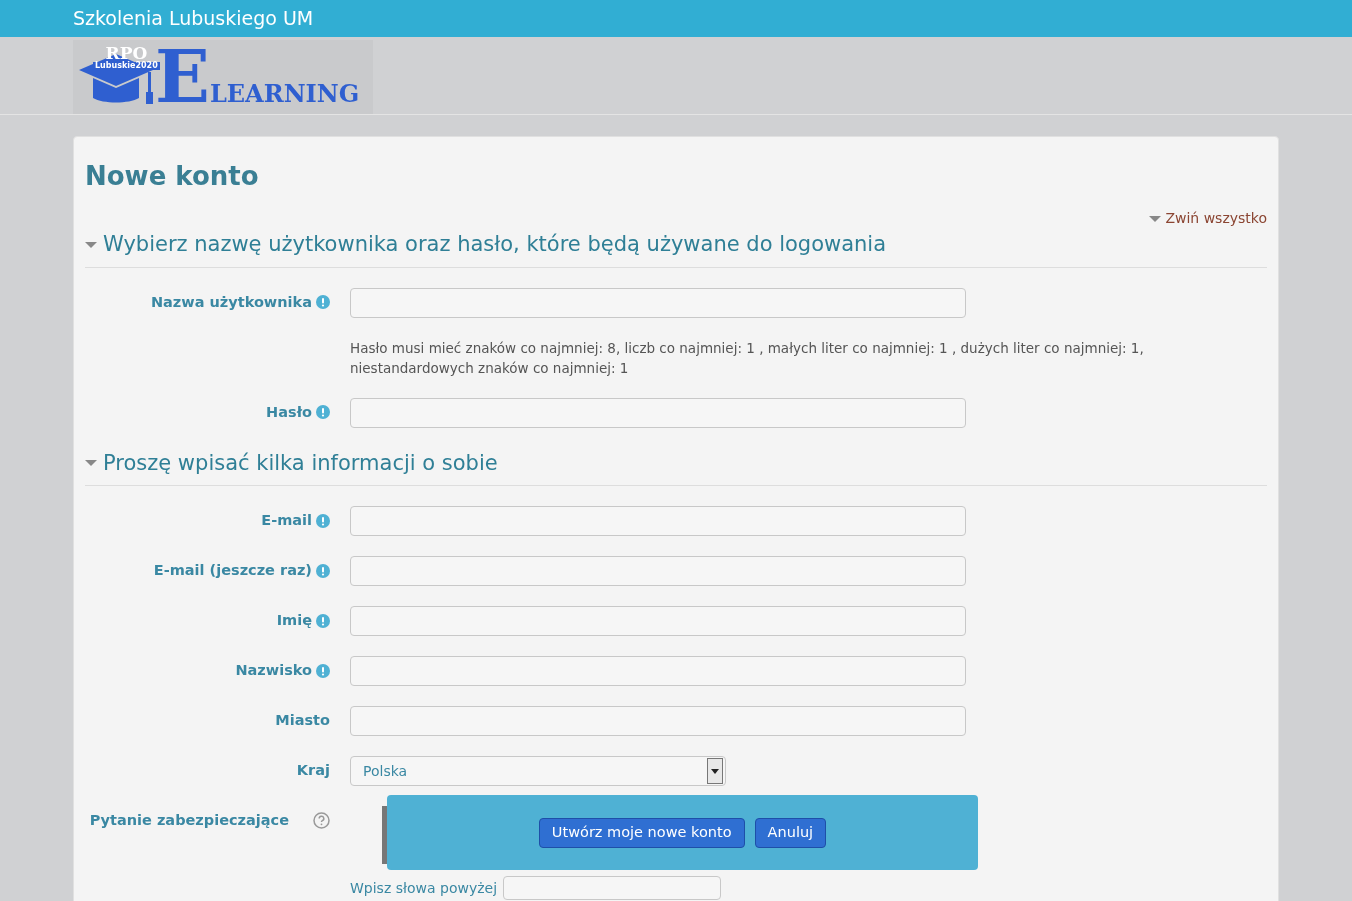 Image resolution: width=1352 pixels, height=901 pixels. Describe the element at coordinates (294, 620) in the screenshot. I see `field-label: Imię` at that location.